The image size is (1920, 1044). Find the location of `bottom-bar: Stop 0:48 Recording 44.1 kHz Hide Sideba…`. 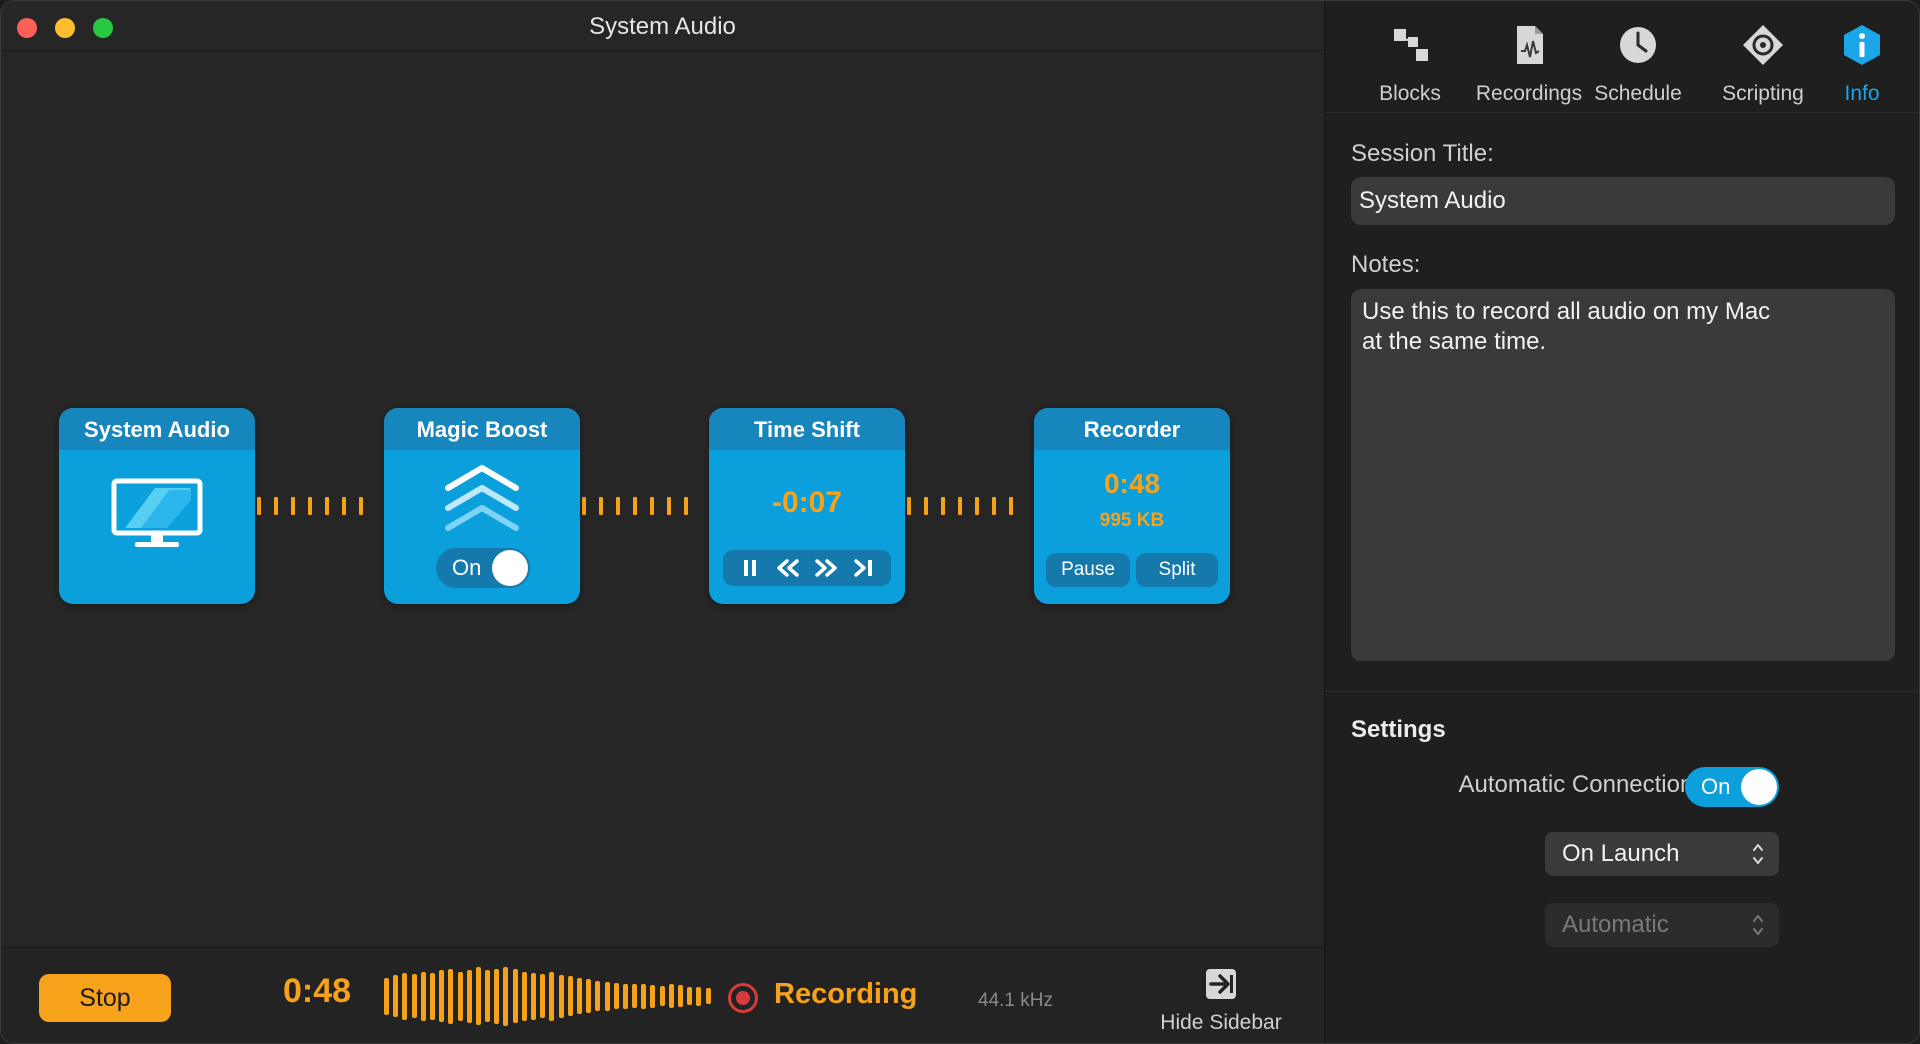

bottom-bar: Stop 0:48 Recording 44.1 kHz Hide Sideba… is located at coordinates (662, 995).